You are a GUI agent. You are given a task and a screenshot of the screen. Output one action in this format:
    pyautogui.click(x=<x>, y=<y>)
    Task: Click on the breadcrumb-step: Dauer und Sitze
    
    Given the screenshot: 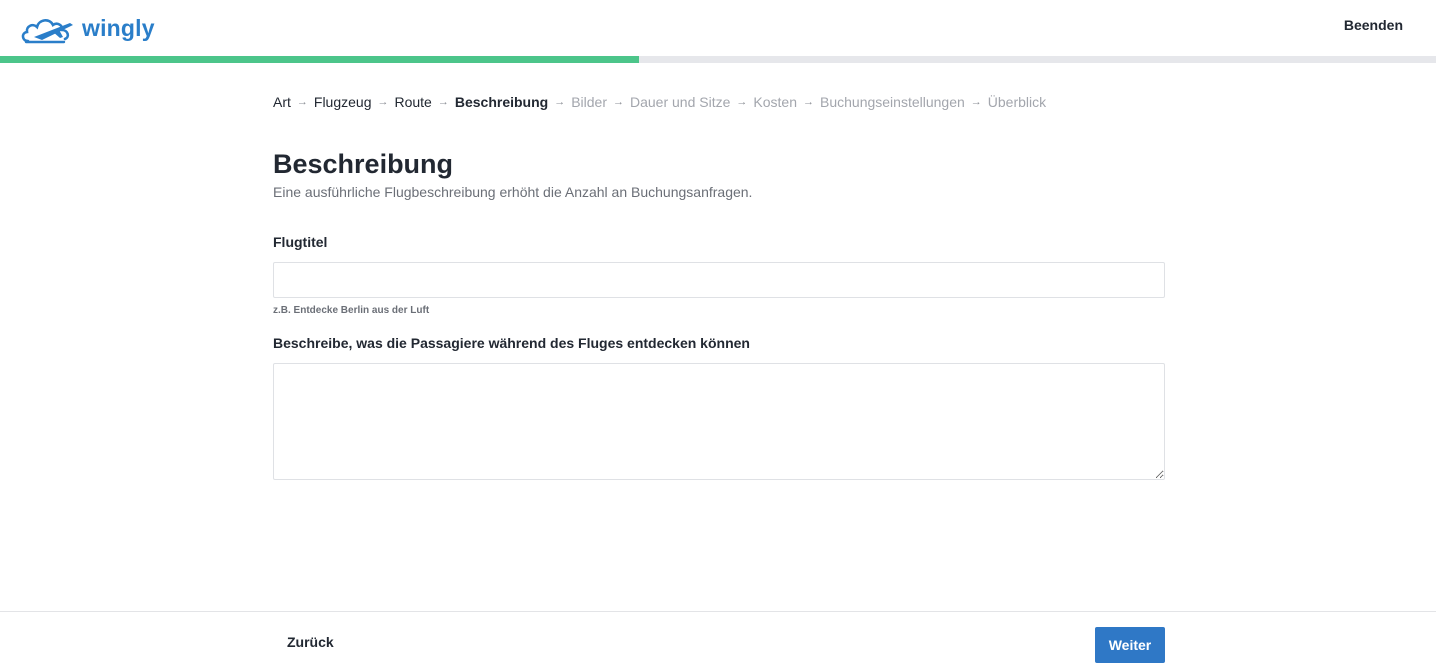 What is the action you would take?
    pyautogui.click(x=680, y=102)
    